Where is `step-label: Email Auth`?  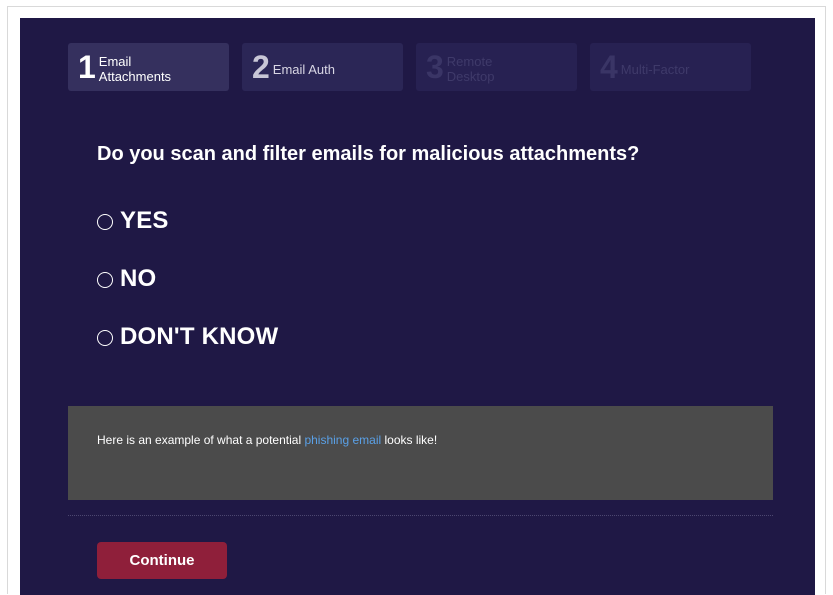 step-label: Email Auth is located at coordinates (303, 69).